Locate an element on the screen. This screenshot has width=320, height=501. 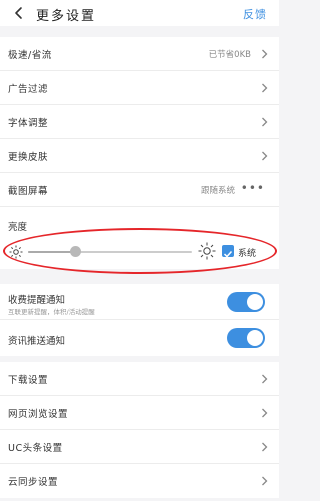
brightness-slider-thumb is located at coordinates (76, 251).